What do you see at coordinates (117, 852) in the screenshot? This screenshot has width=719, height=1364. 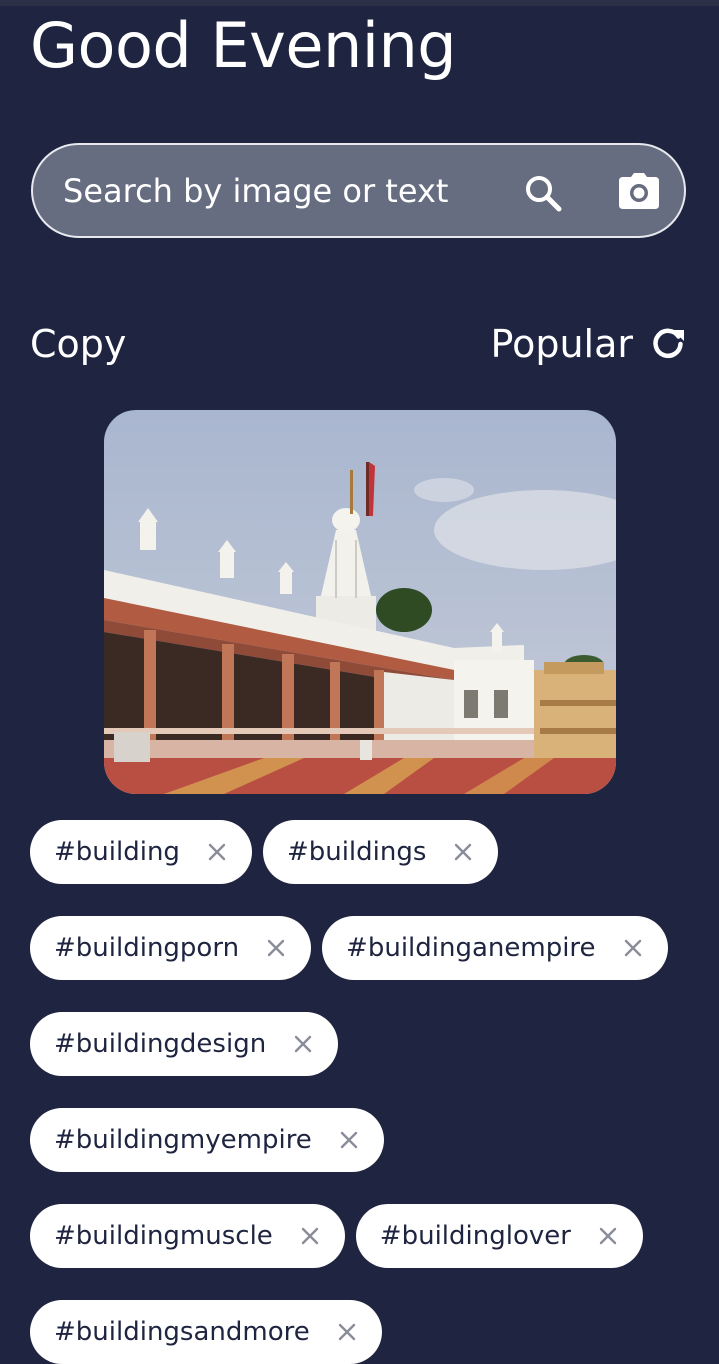 I see `hashtag-label: #building` at bounding box center [117, 852].